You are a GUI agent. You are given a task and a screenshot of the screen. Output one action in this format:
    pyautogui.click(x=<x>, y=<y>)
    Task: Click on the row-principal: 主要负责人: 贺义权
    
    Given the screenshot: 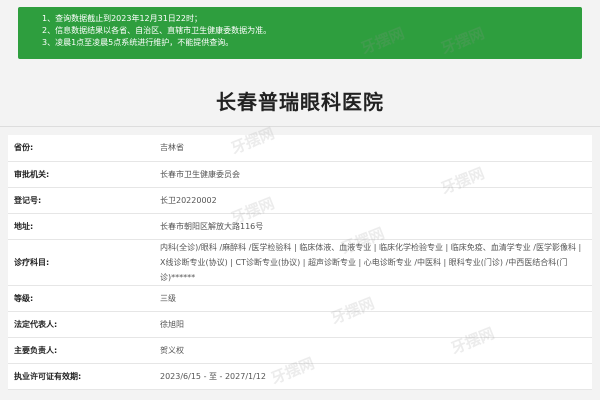 What is the action you would take?
    pyautogui.click(x=300, y=350)
    